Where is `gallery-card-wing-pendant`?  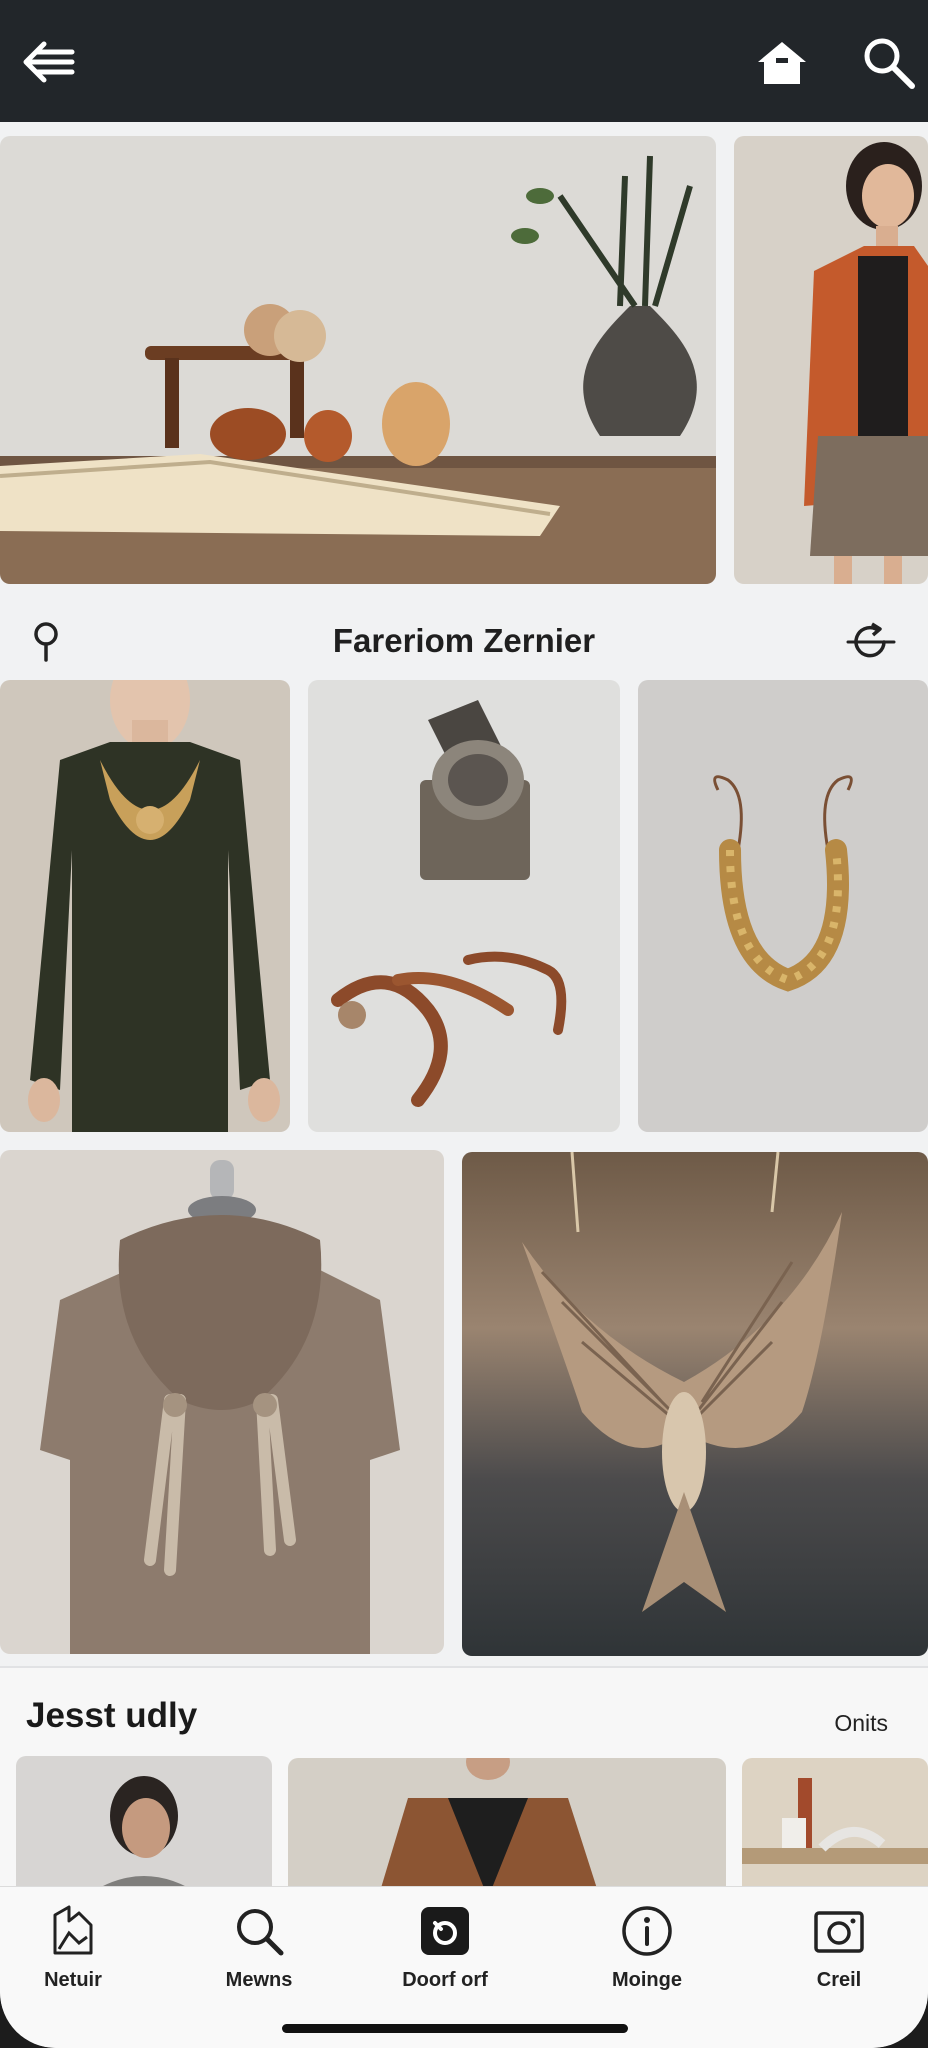 gallery-card-wing-pendant is located at coordinates (695, 1404).